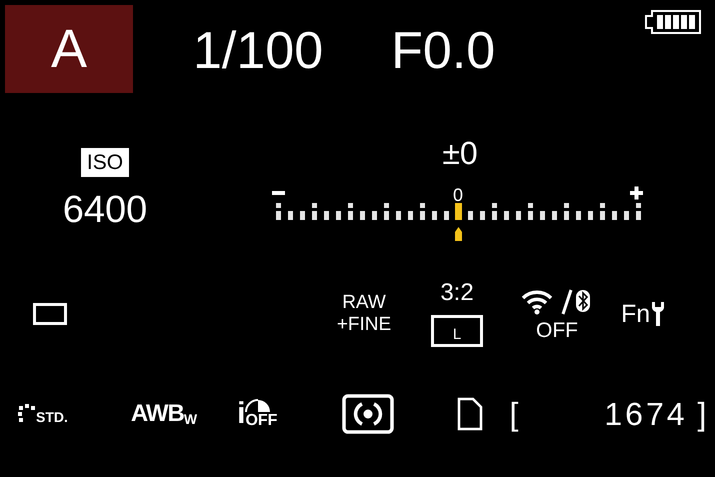 This screenshot has width=715, height=477. Describe the element at coordinates (702, 414) in the screenshot. I see `close-bracket: ]` at that location.